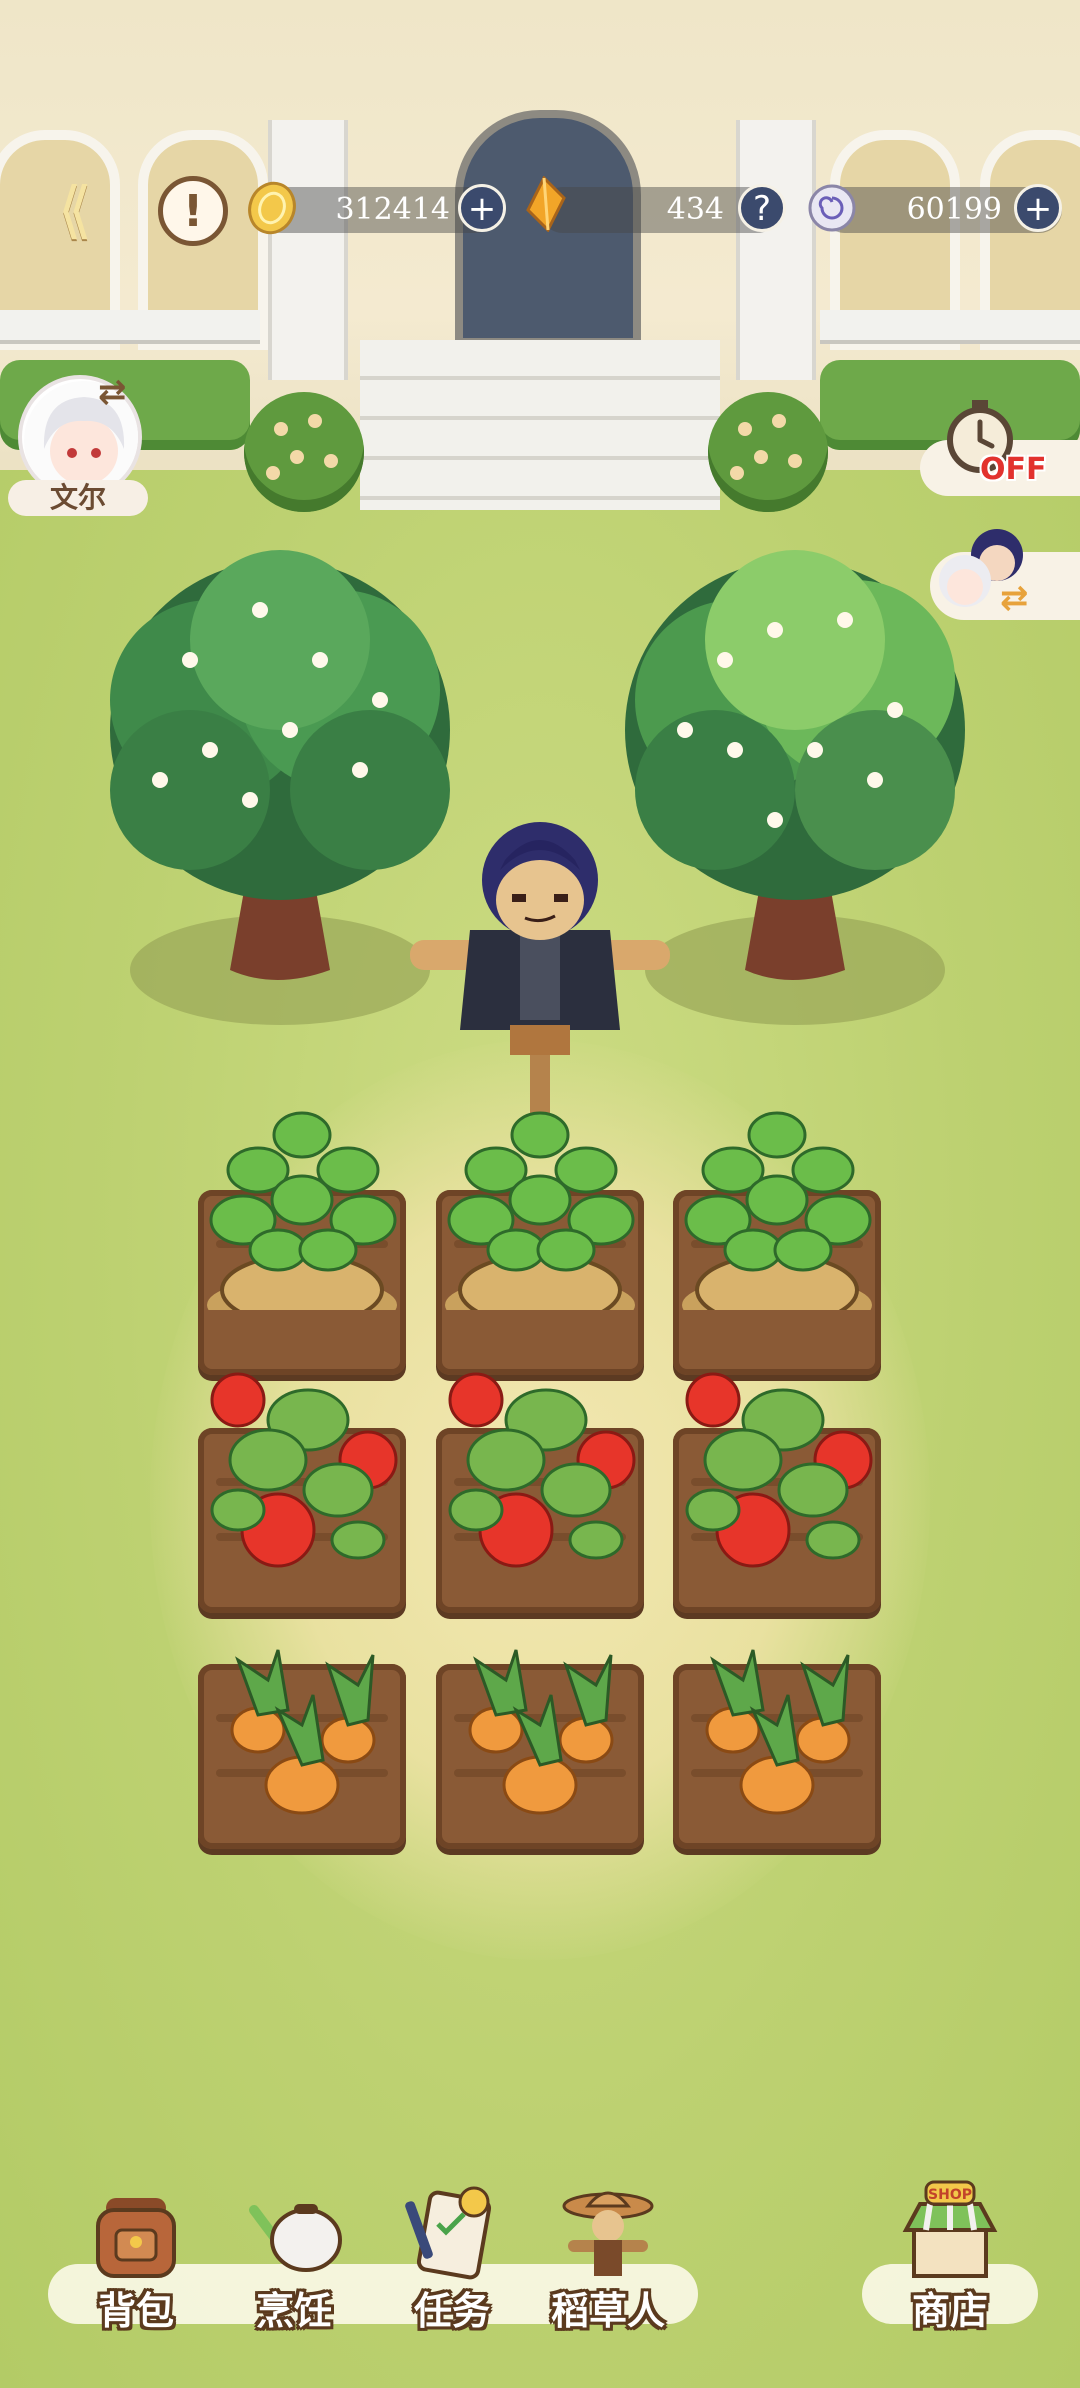 Image resolution: width=1080 pixels, height=2388 pixels. I want to click on quest-button: 任务, so click(452, 2256).